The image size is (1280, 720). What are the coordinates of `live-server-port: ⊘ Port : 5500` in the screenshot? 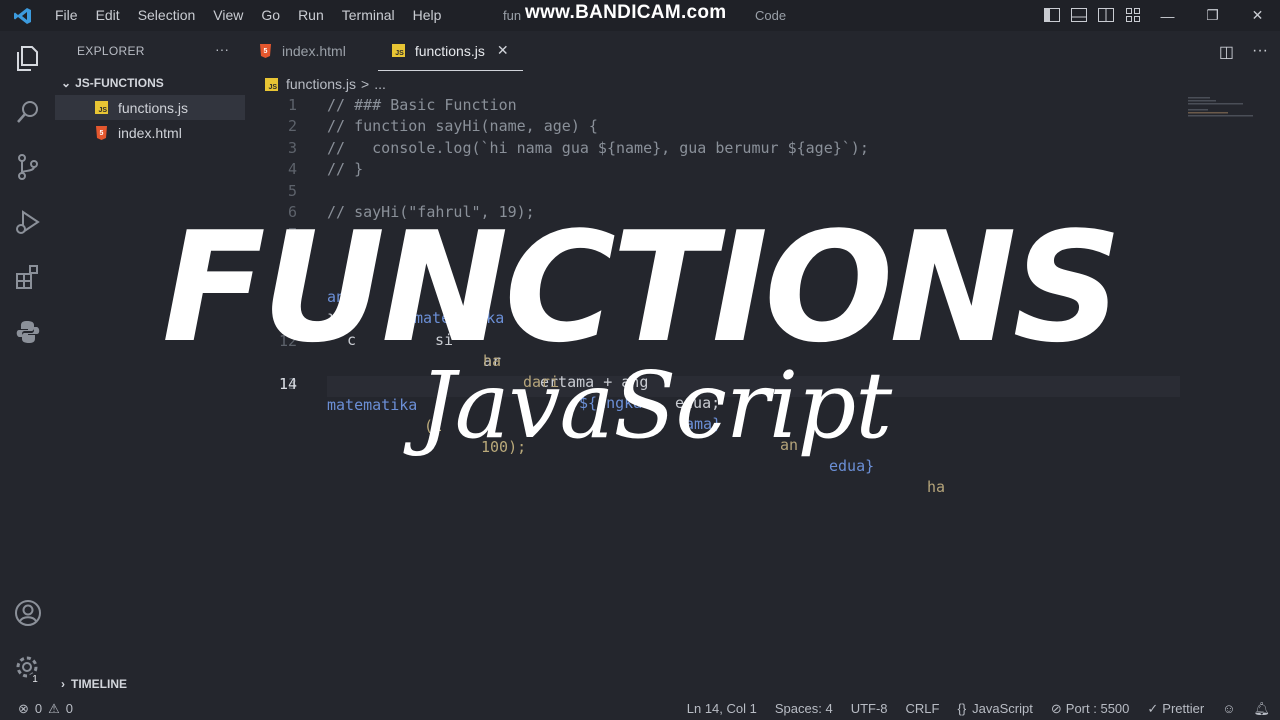 It's located at (1090, 709).